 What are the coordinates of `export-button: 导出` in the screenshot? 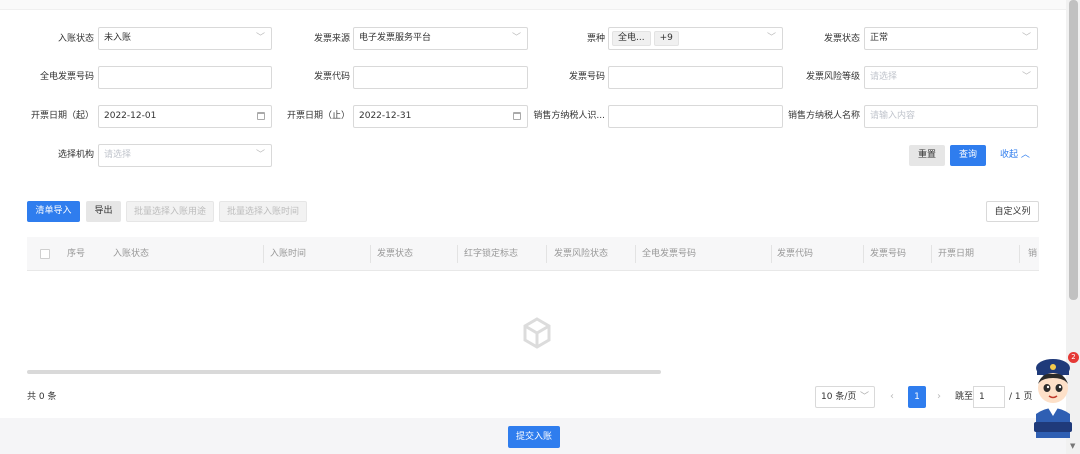 It's located at (103, 211).